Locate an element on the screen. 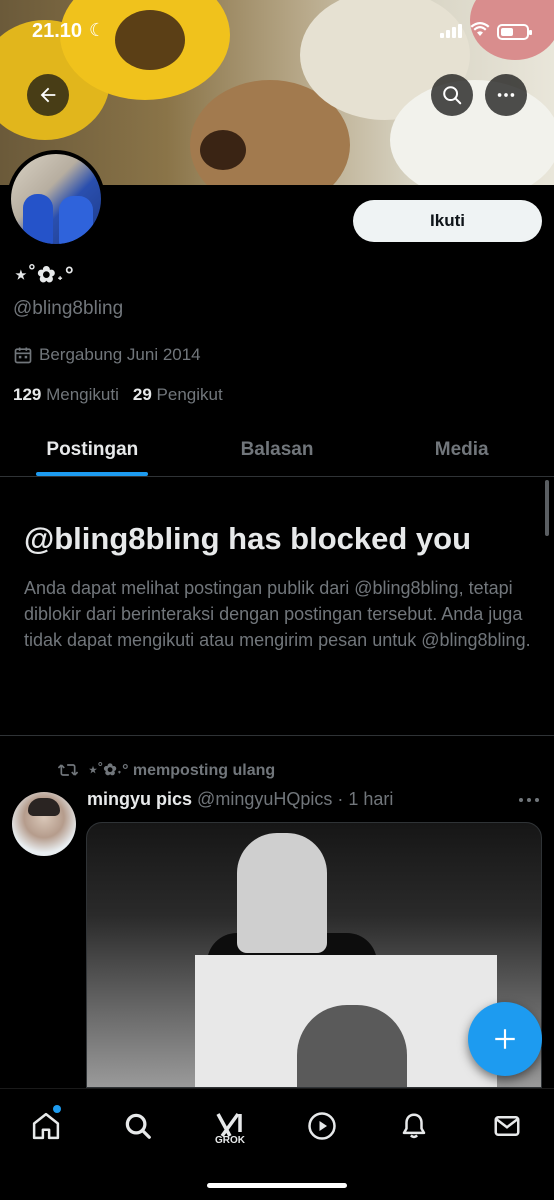 The image size is (554, 1200). tab-posts: Postingan is located at coordinates (92, 449).